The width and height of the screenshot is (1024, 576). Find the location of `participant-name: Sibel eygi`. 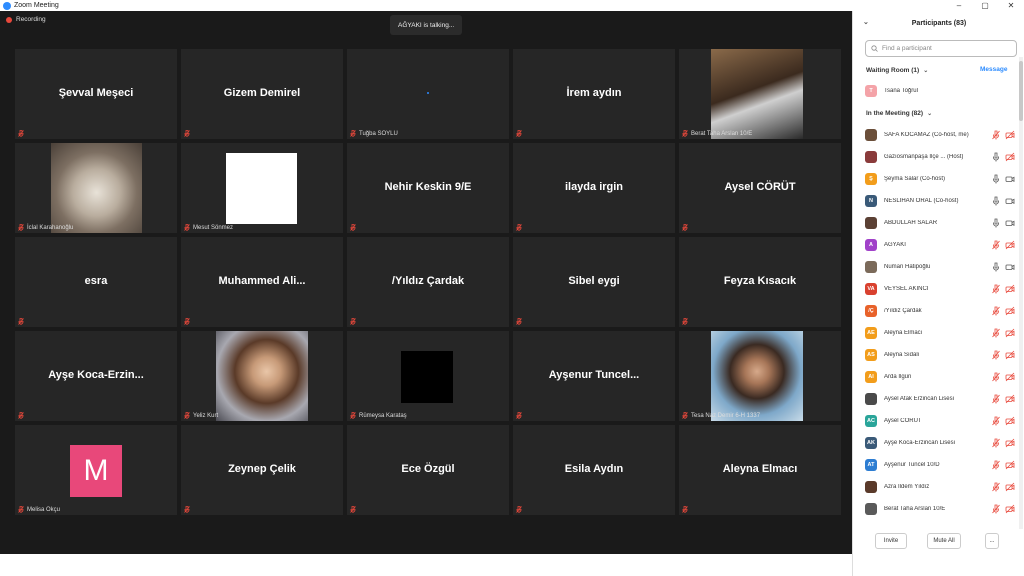

participant-name: Sibel eygi is located at coordinates (594, 281).